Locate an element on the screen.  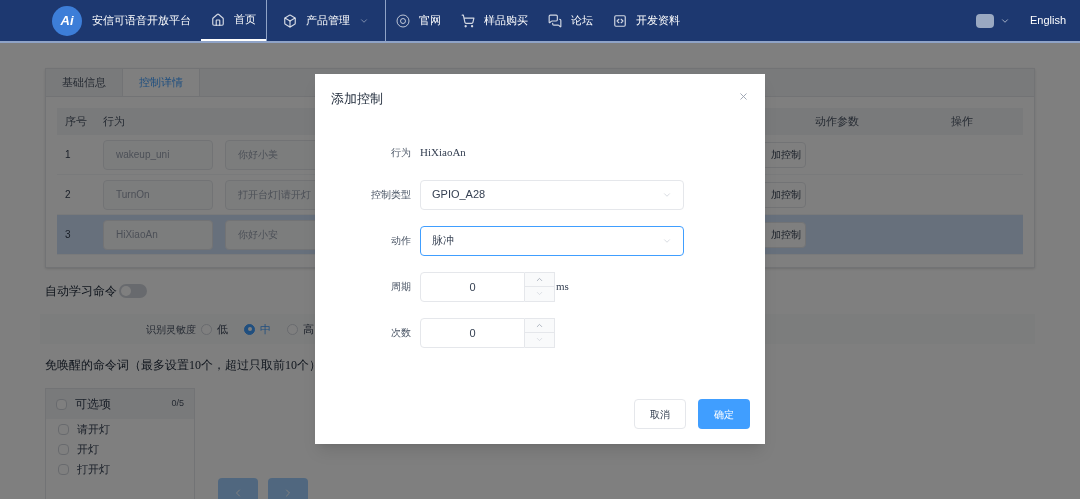
table-cell-text: 1 is located at coordinates (68, 155).